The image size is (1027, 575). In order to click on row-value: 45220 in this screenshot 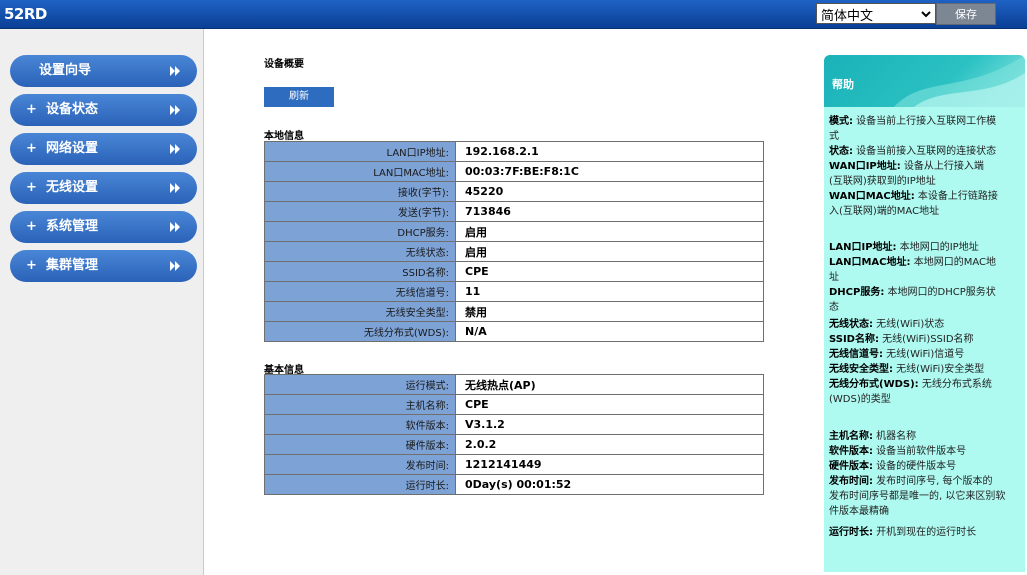, I will do `click(609, 191)`.